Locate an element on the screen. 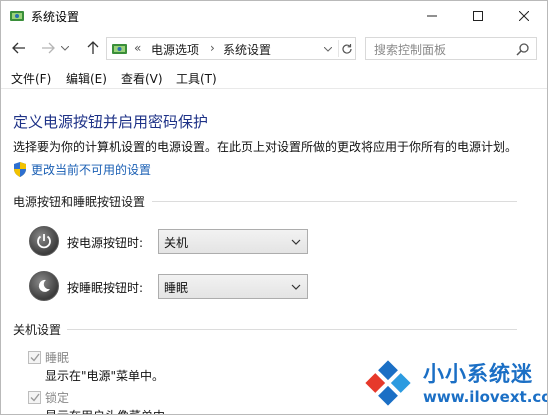  close-icon is located at coordinates (524, 16).